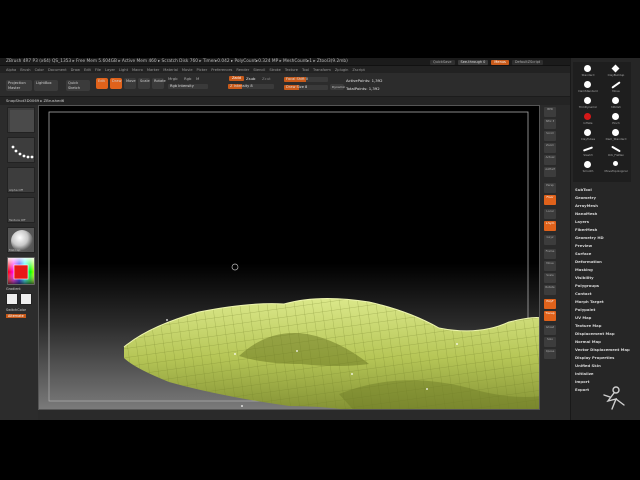 The image size is (640, 480). Describe the element at coordinates (605, 294) in the screenshot. I see `menu-contact: Contact` at that location.